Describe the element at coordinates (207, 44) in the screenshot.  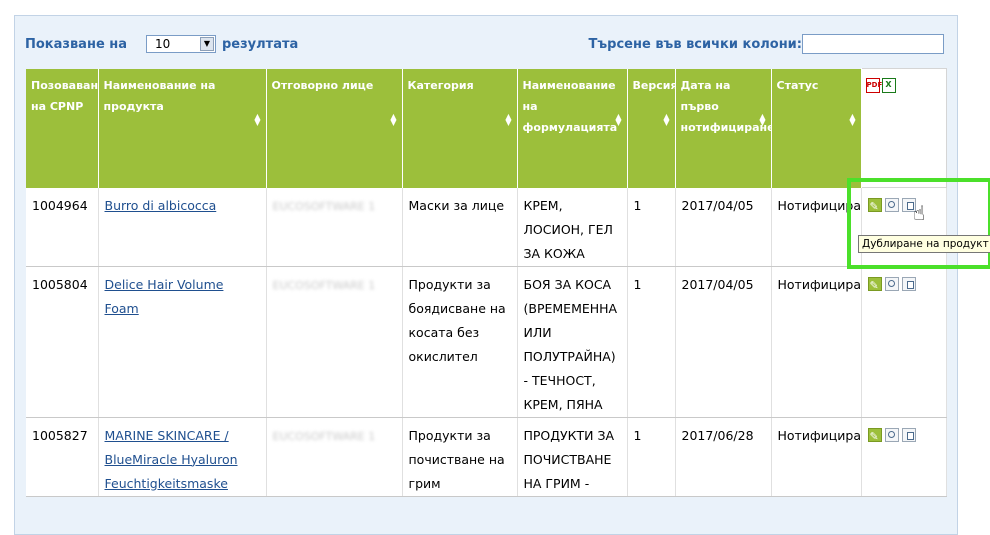
I see `chevron-down-icon: ▼` at that location.